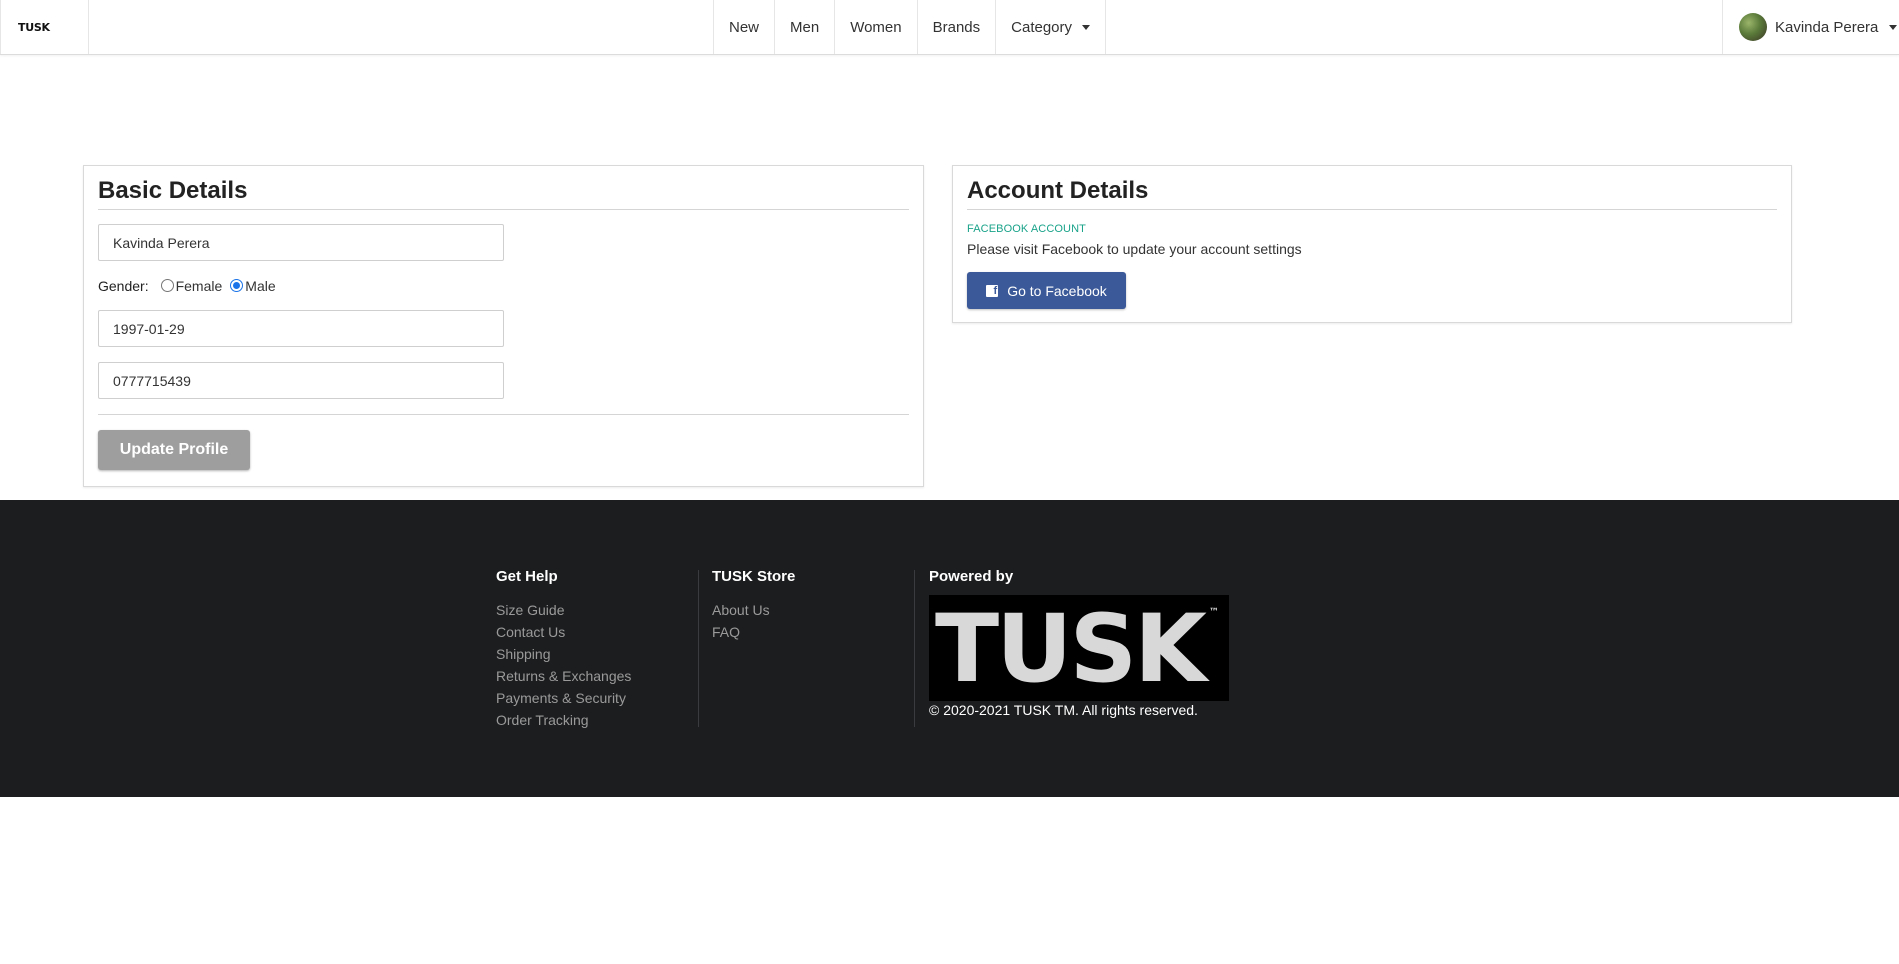  I want to click on account-details-title: Account Details, so click(1058, 190).